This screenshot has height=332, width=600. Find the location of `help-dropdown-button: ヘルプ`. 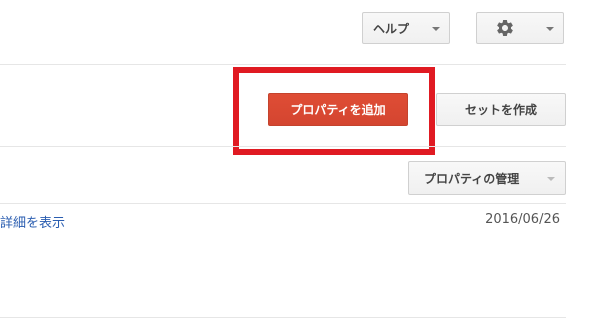

help-dropdown-button: ヘルプ is located at coordinates (406, 28).